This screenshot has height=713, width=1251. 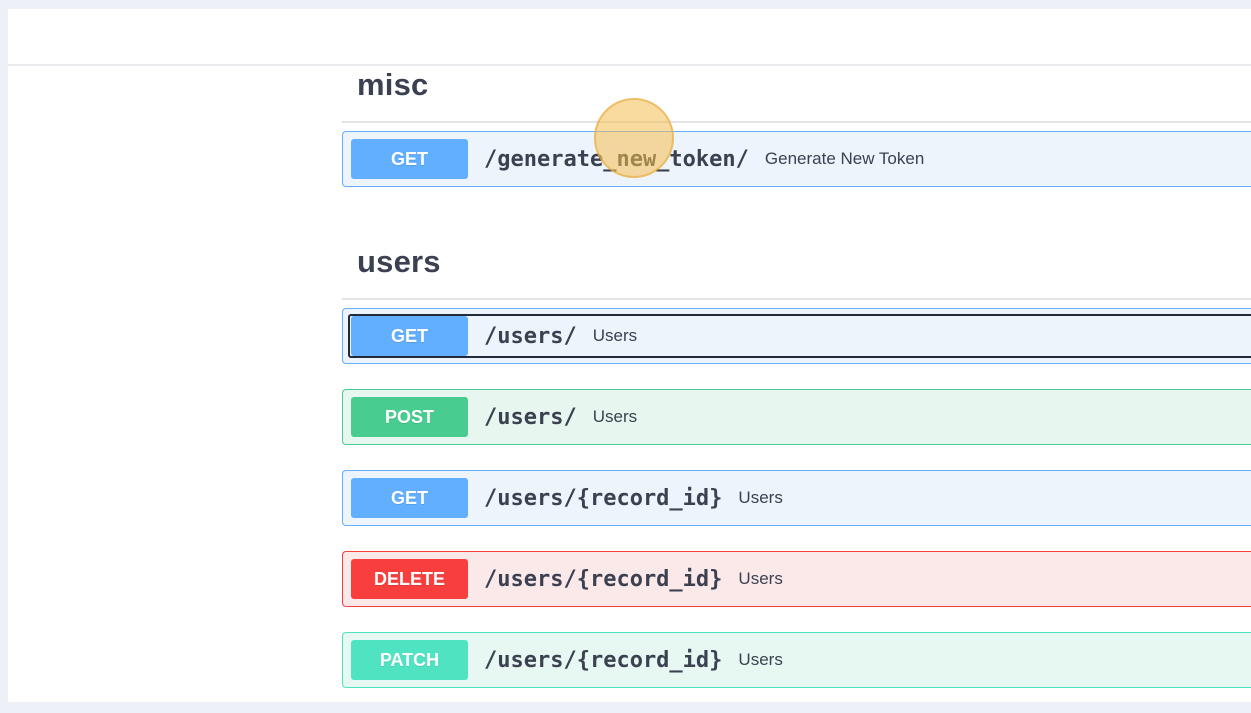 What do you see at coordinates (399, 261) in the screenshot?
I see `section-title: users` at bounding box center [399, 261].